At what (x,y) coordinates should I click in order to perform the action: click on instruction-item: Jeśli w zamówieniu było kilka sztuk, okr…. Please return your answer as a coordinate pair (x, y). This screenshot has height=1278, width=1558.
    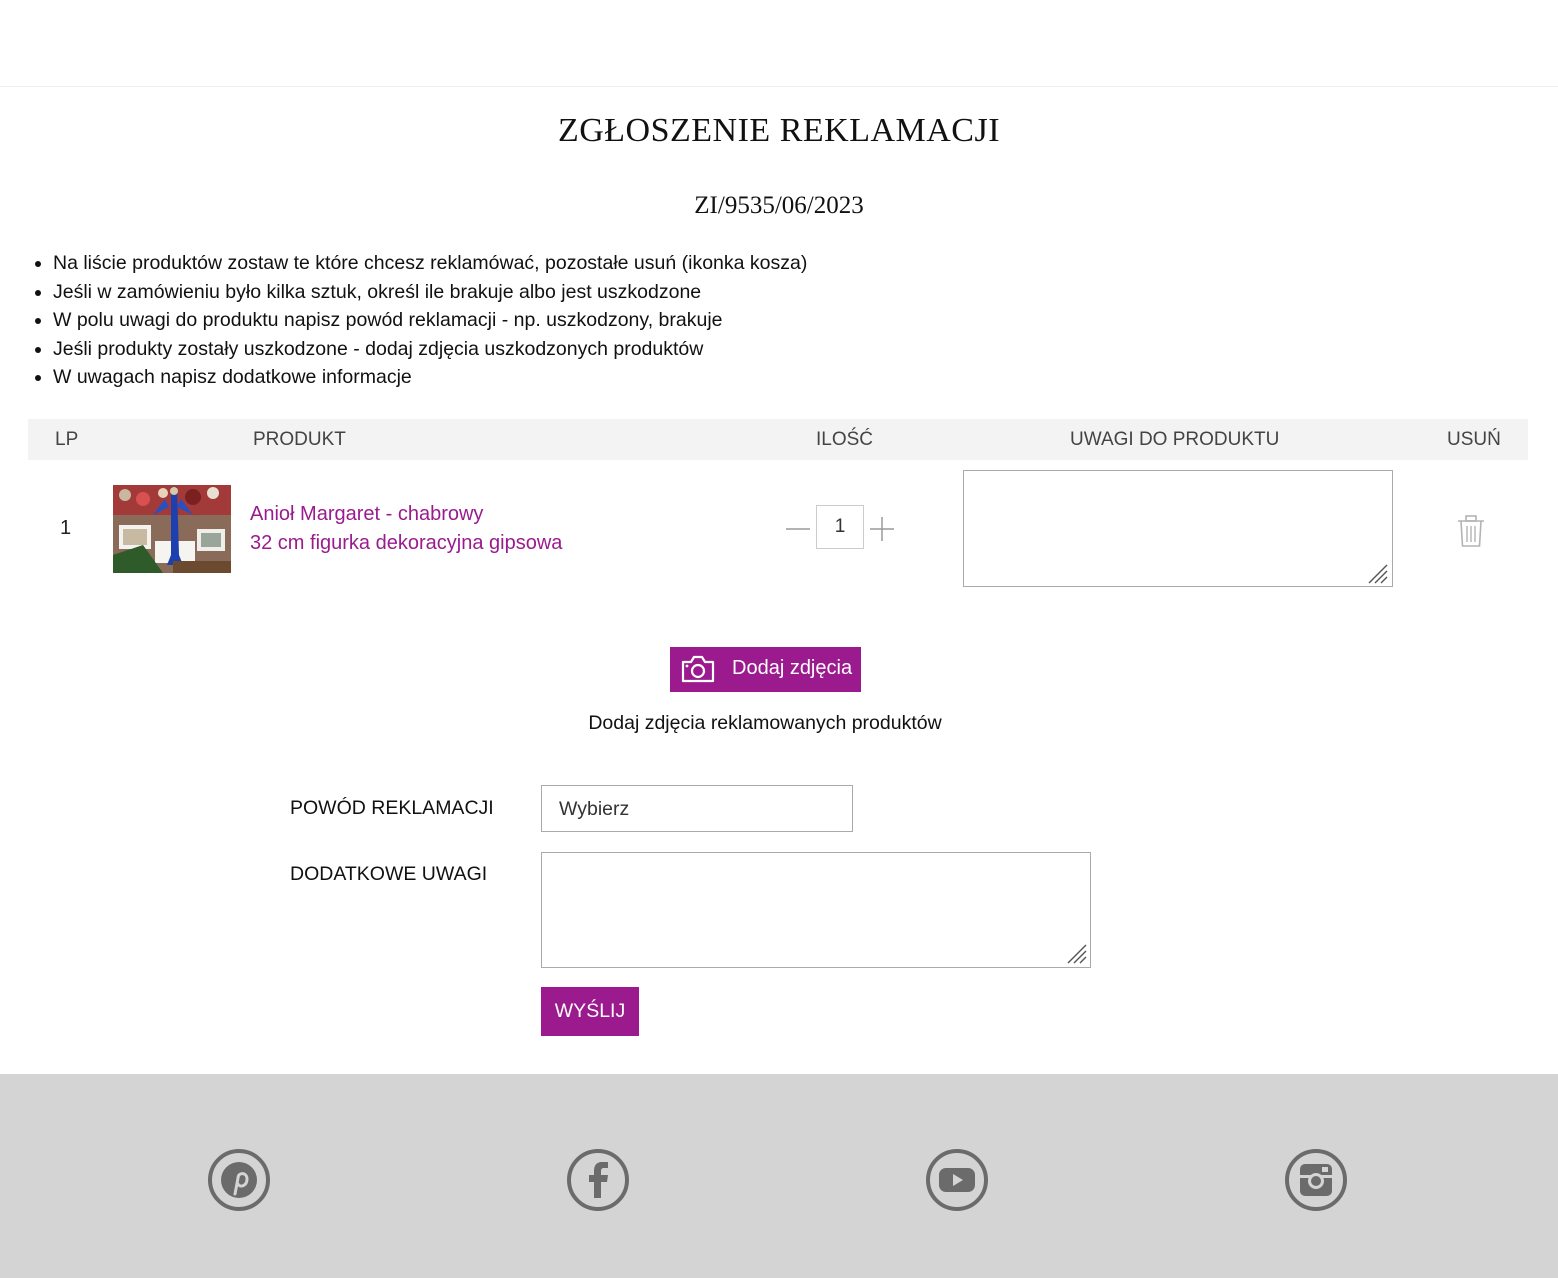
    Looking at the image, I should click on (430, 292).